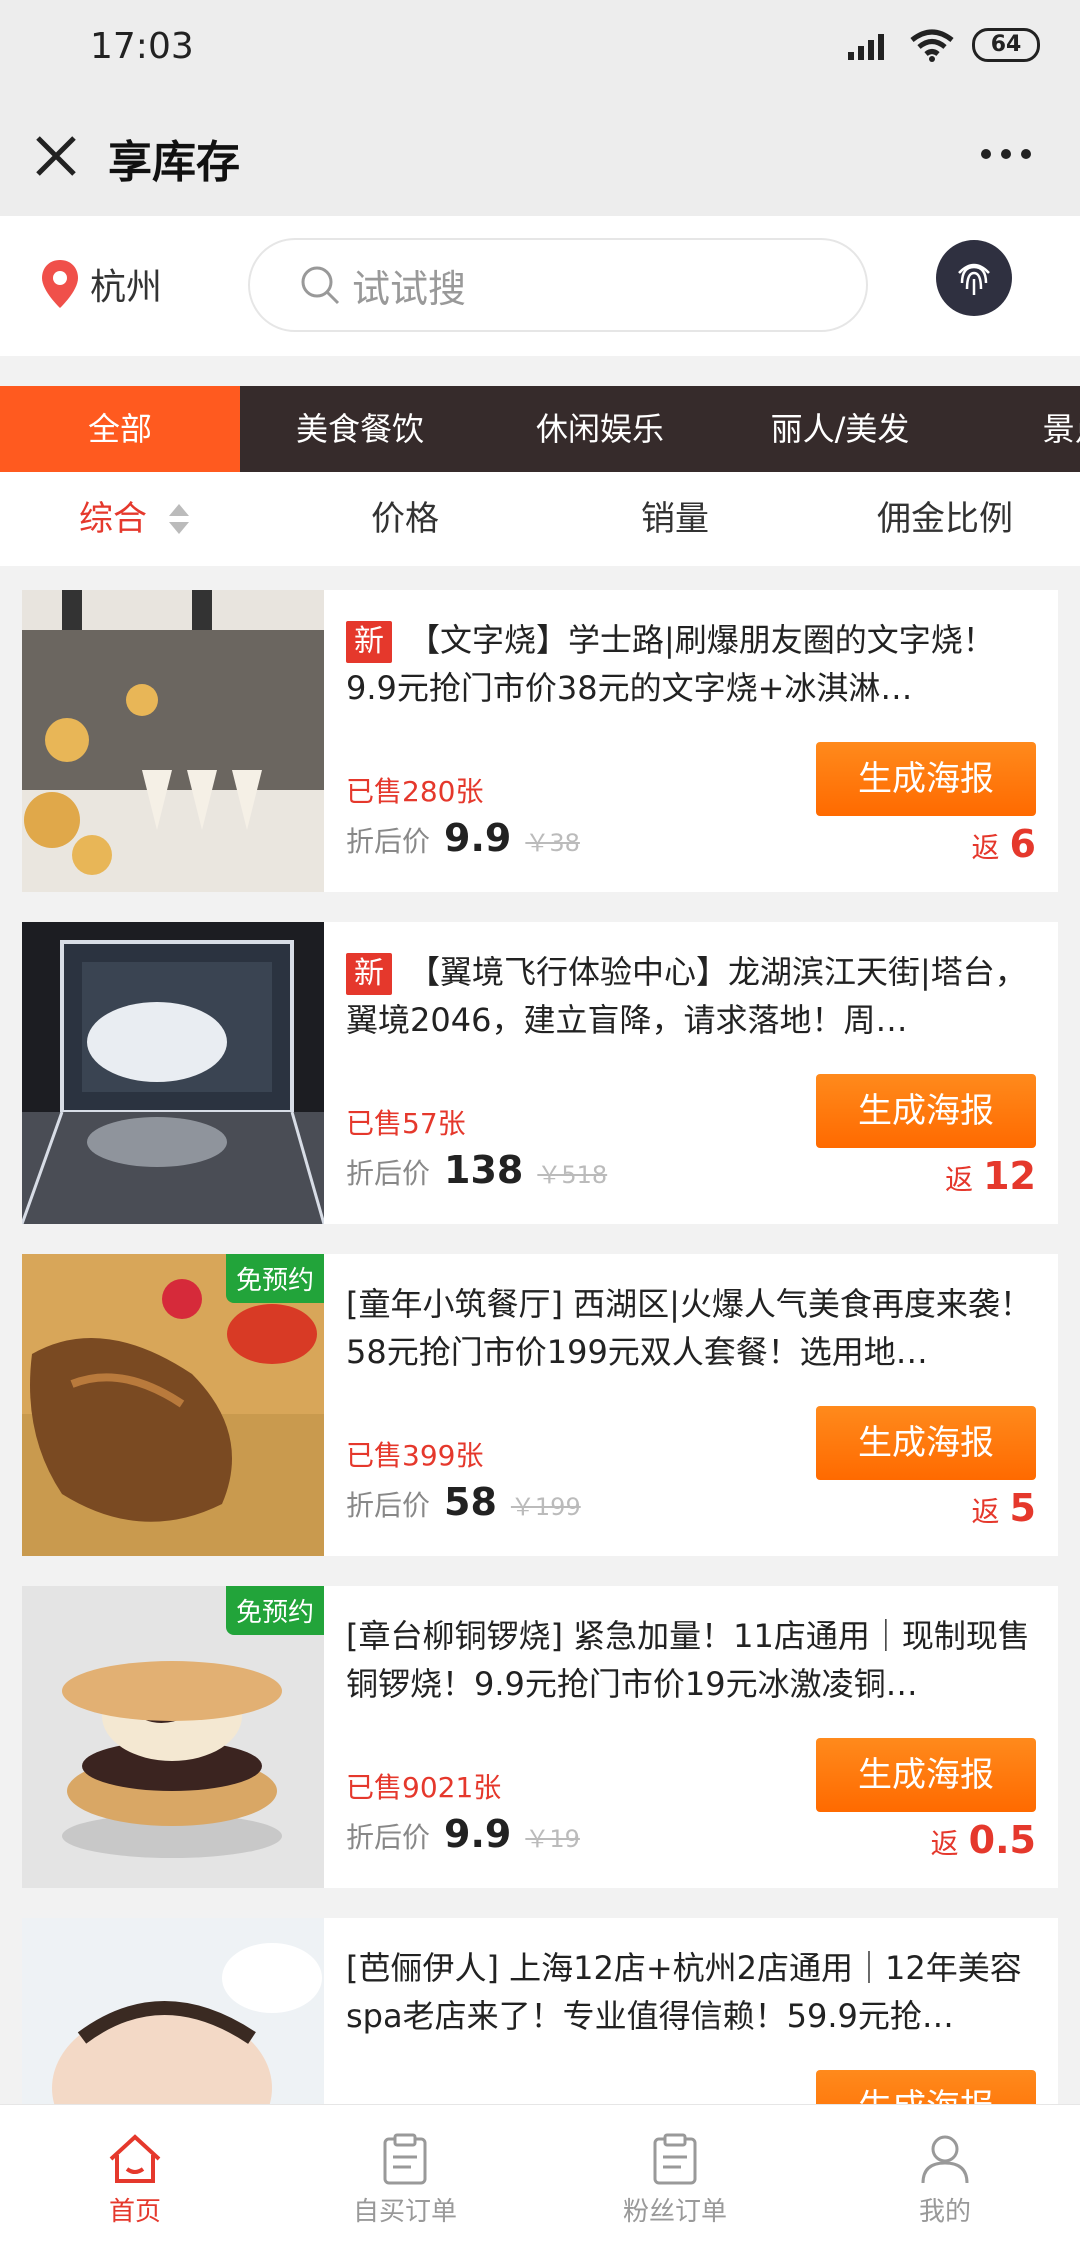  What do you see at coordinates (674, 2212) in the screenshot?
I see `tab-fan-orders-label: 粉丝订单` at bounding box center [674, 2212].